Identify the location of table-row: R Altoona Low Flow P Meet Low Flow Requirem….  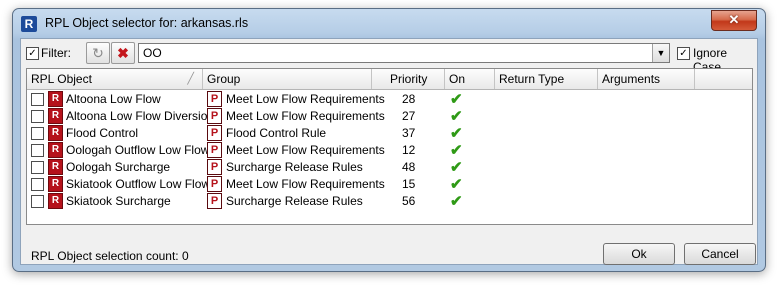
(389, 99).